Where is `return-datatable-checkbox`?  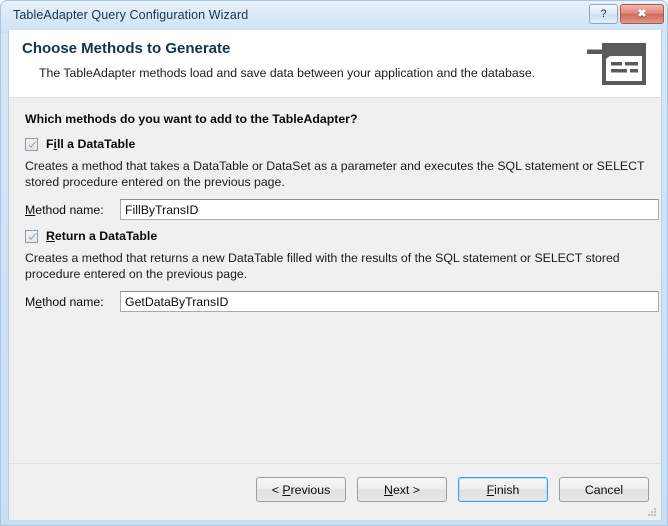 return-datatable-checkbox is located at coordinates (31, 236).